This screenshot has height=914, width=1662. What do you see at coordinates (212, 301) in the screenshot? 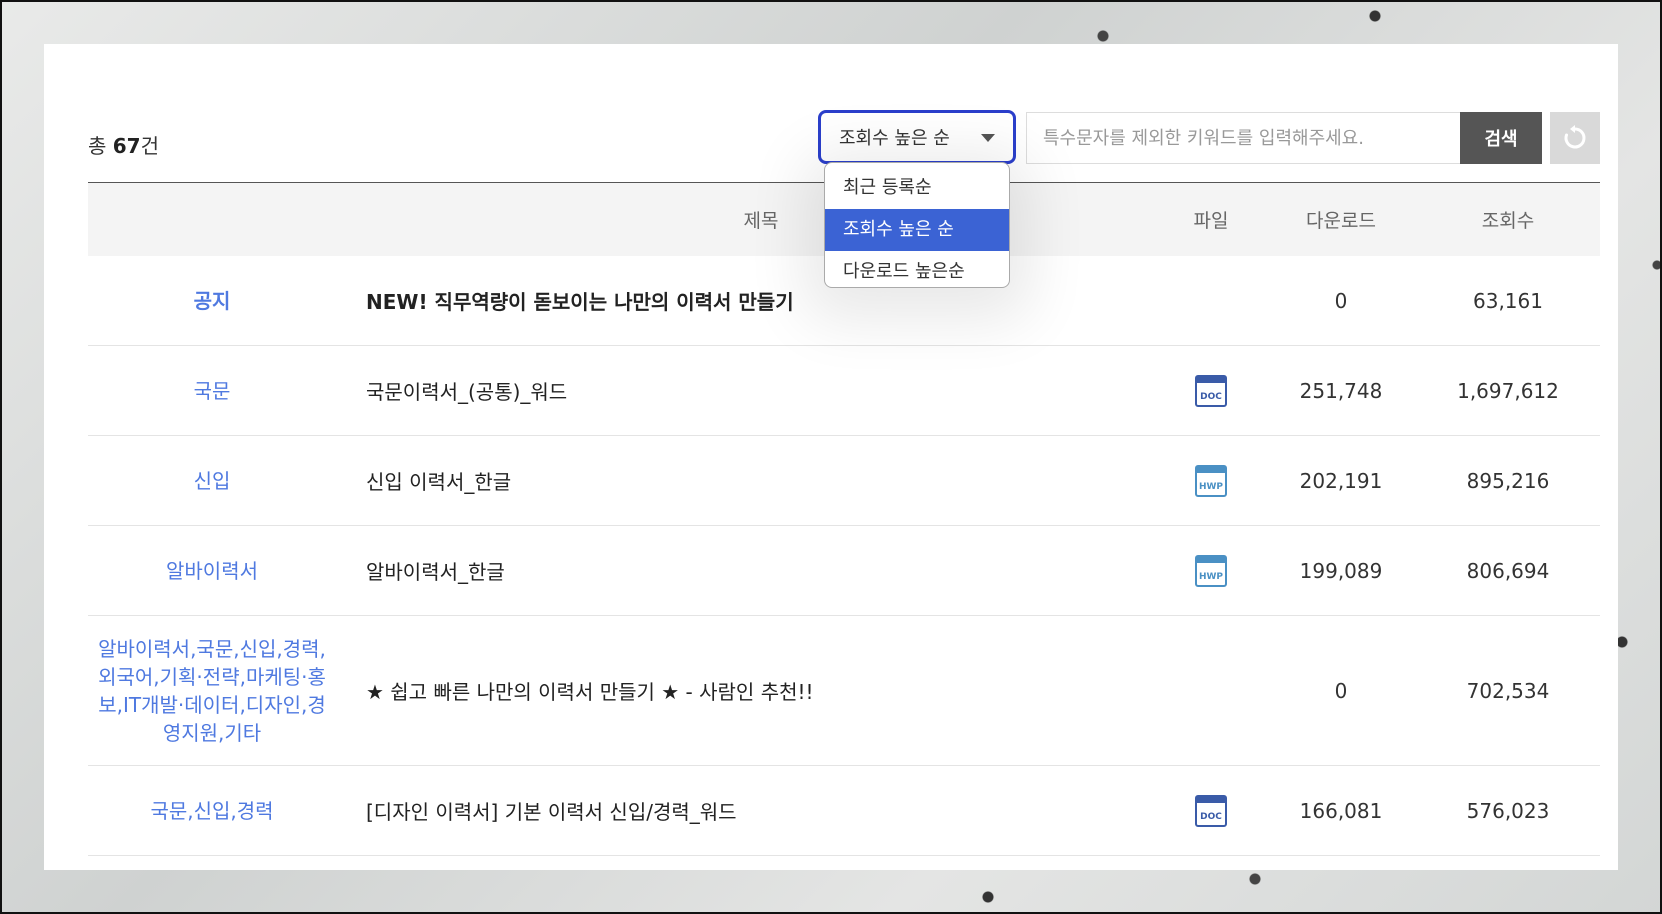
I see `row-category: 공지` at bounding box center [212, 301].